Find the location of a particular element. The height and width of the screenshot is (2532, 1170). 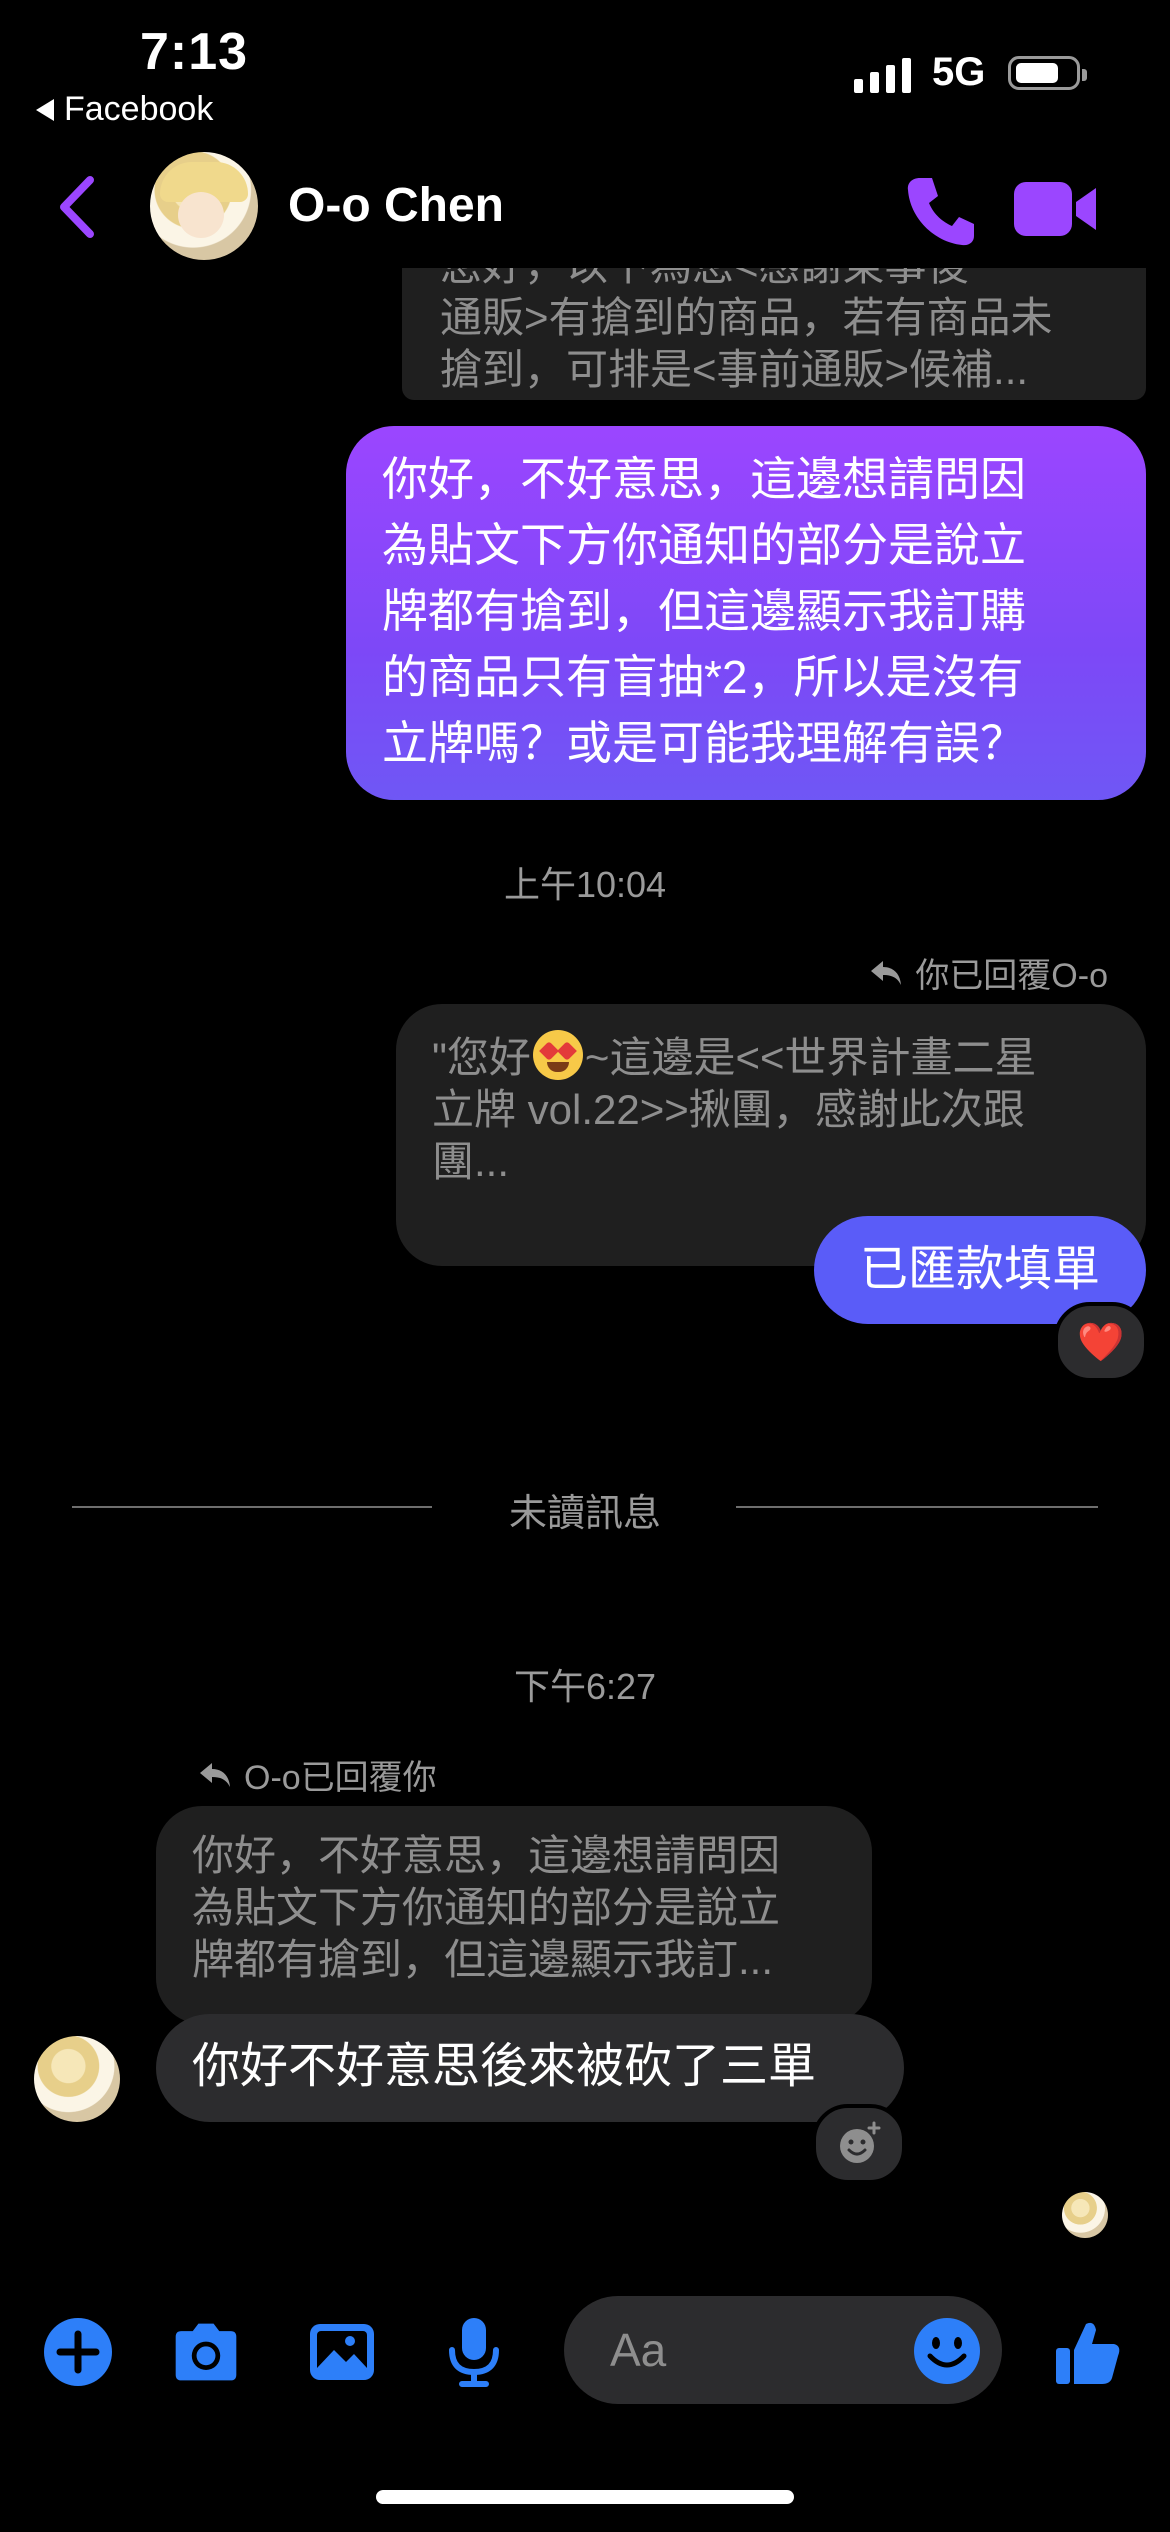

camera-icon is located at coordinates (206, 2352).